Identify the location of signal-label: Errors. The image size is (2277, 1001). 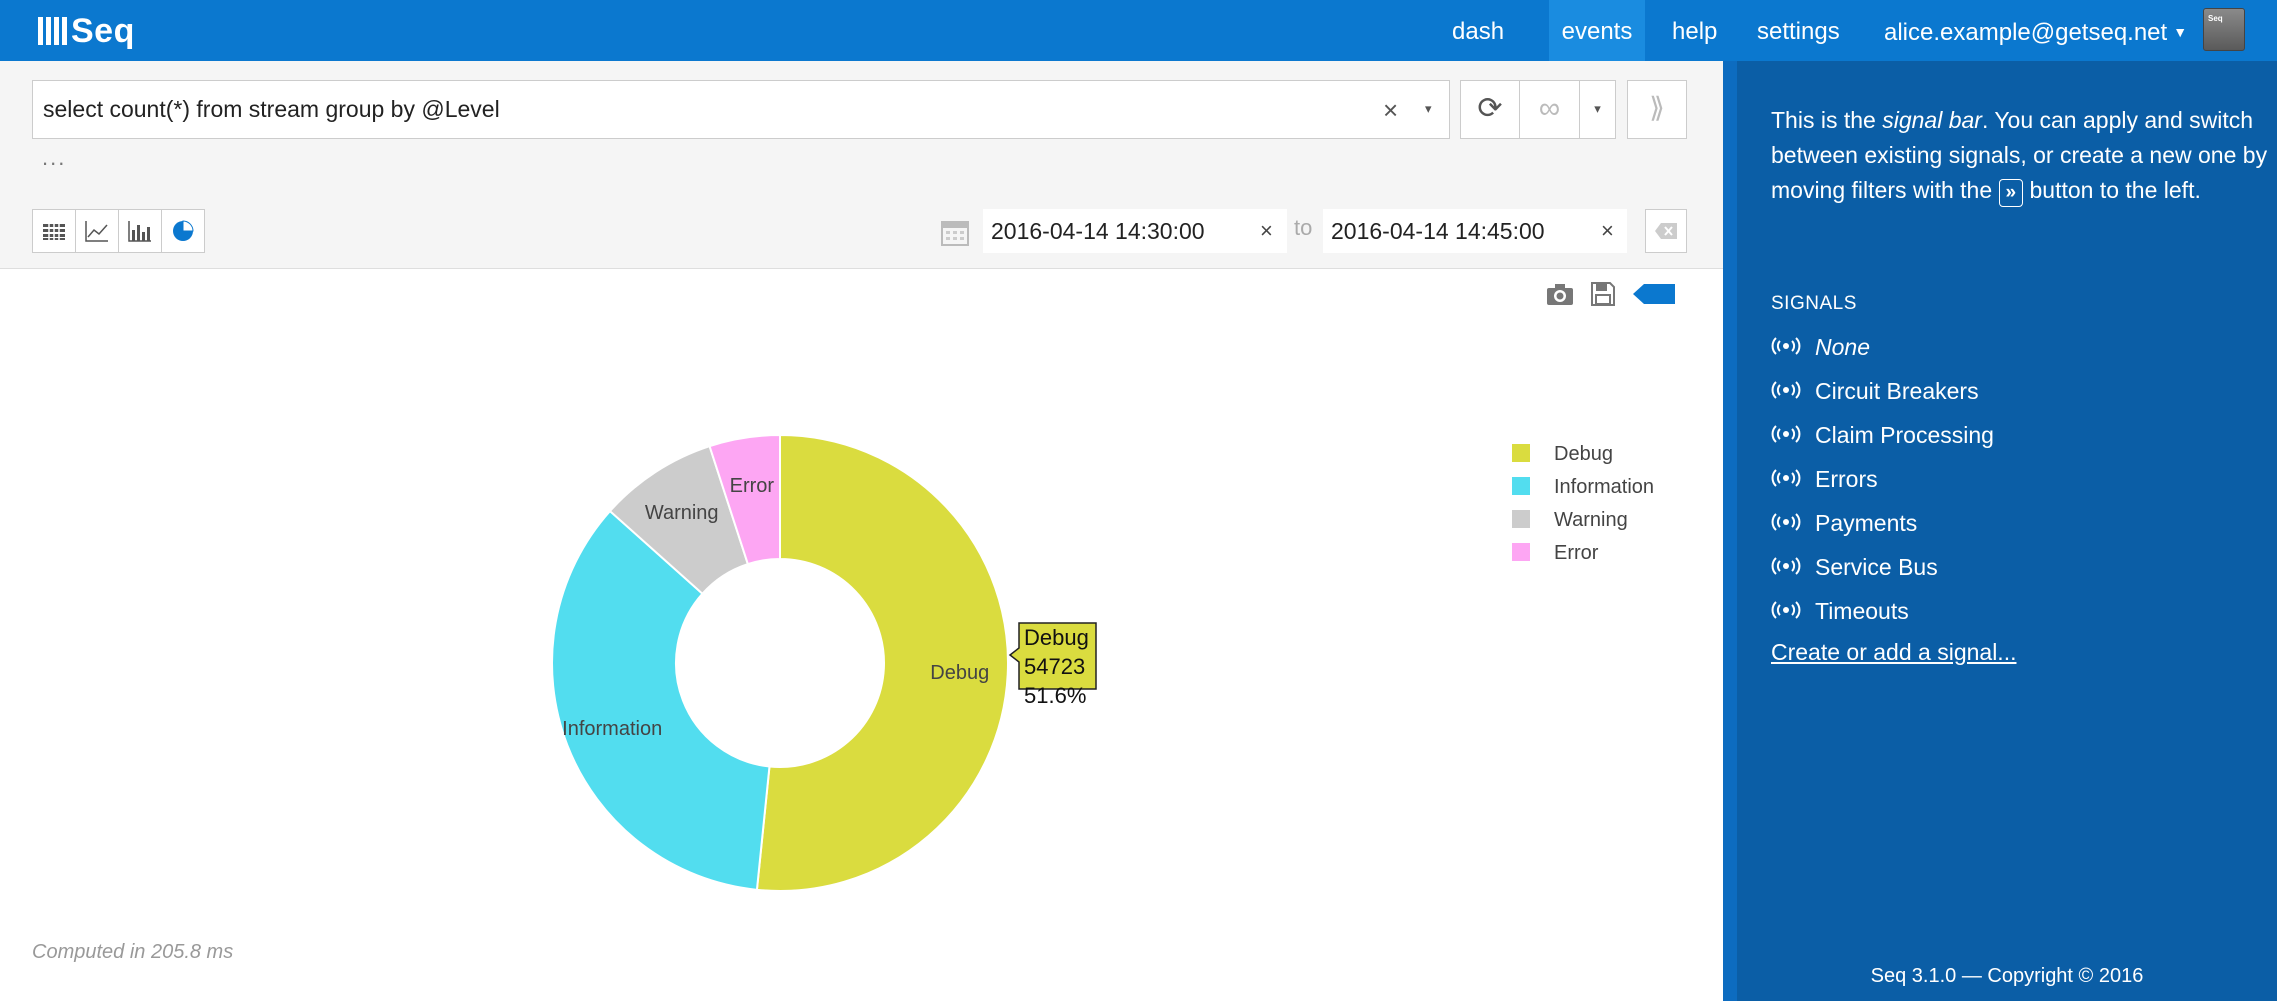
(1846, 478).